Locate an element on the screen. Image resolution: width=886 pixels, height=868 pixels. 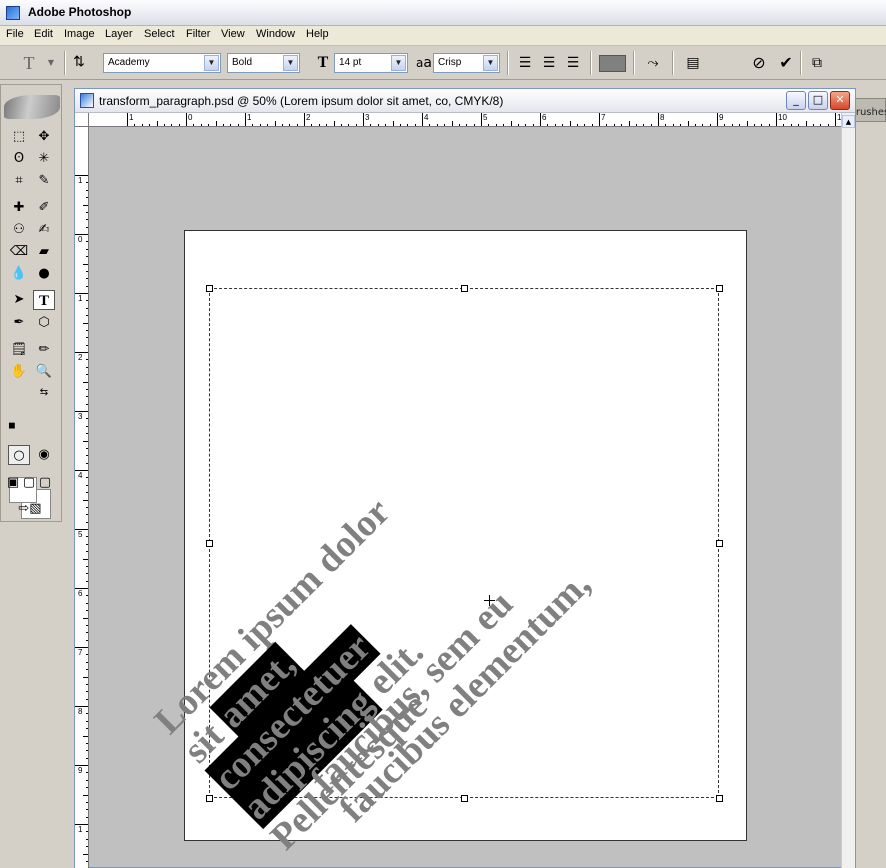
align-right-icon: ☰ is located at coordinates (573, 63).